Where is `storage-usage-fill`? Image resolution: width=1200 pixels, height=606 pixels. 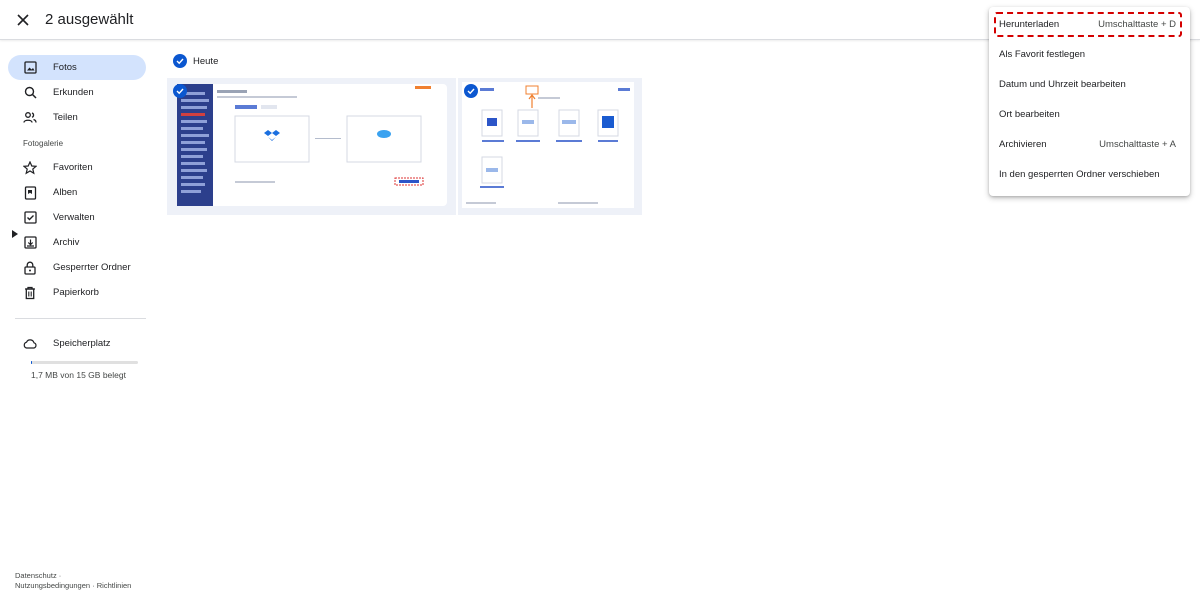 storage-usage-fill is located at coordinates (32, 362).